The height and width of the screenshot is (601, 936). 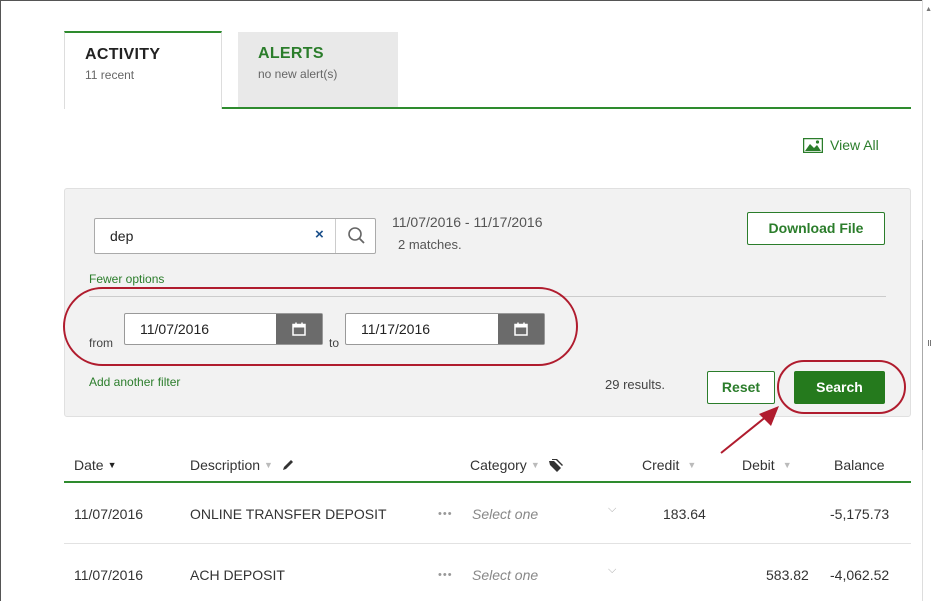 I want to click on column-credit-label: Credit, so click(x=661, y=465).